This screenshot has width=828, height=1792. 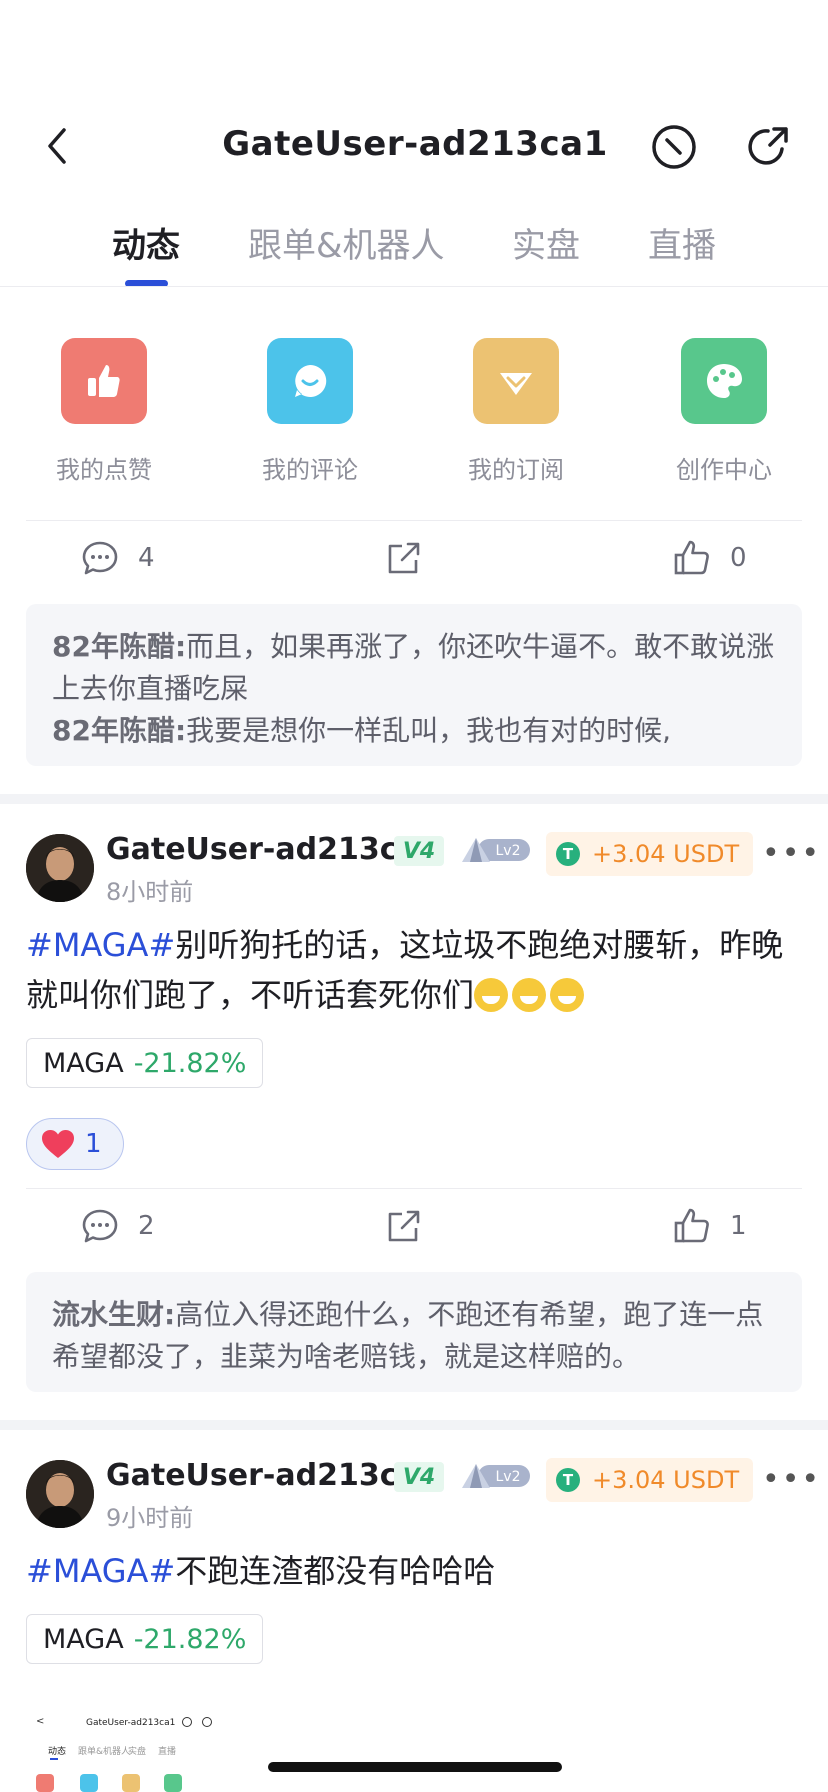 I want to click on back-arrow-icon, so click(x=58, y=146).